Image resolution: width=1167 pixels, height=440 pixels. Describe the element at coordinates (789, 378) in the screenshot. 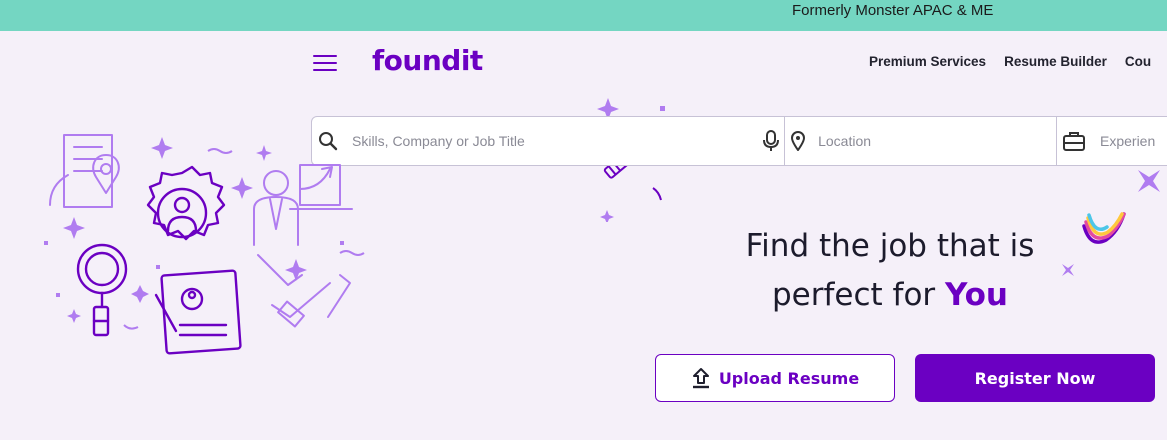

I see `upload-resume-label: Upload Resume` at that location.